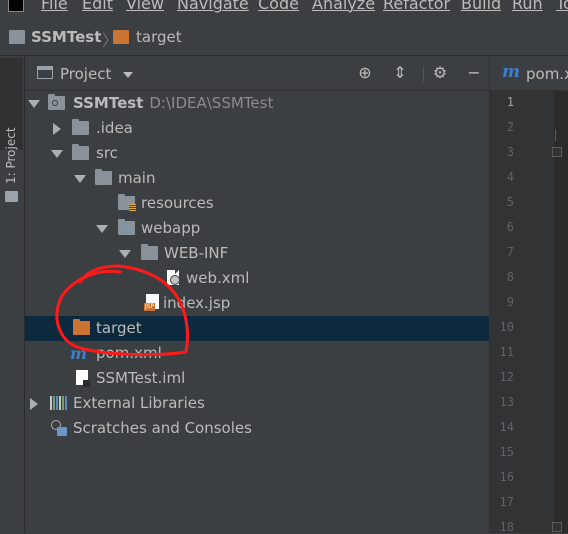  Describe the element at coordinates (177, 203) in the screenshot. I see `tree-label-resources: resources` at that location.